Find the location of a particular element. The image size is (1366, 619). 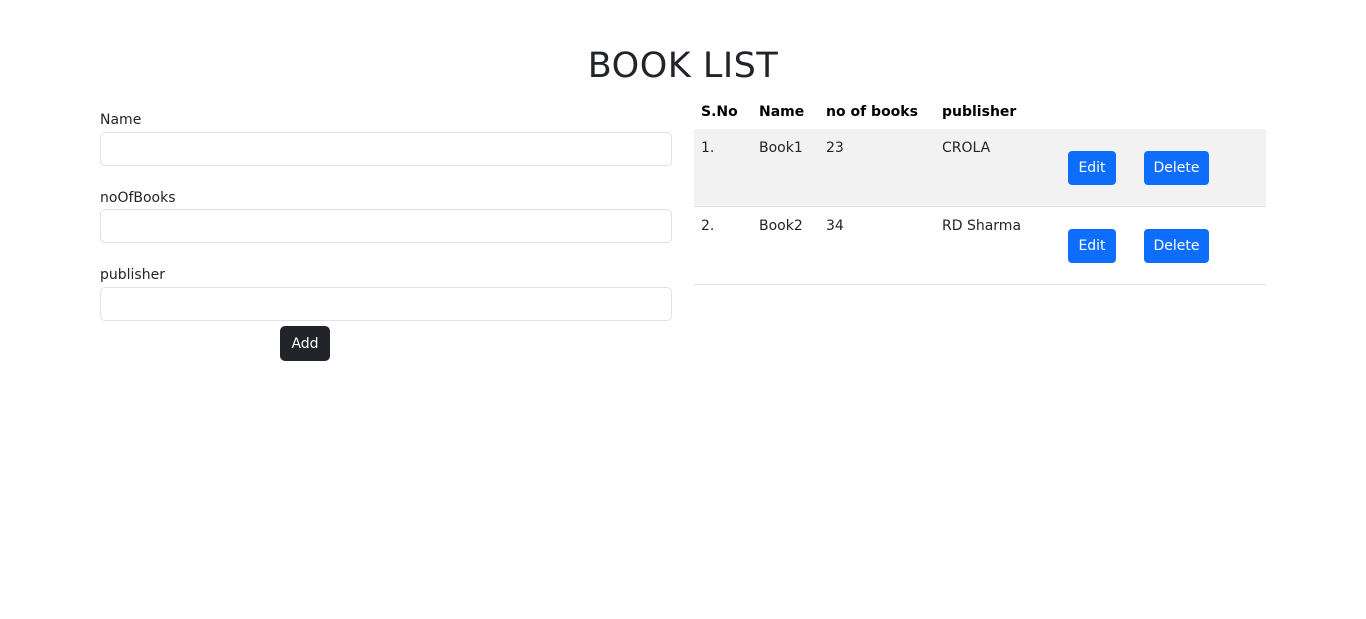

table-row: 1. Book1 23 CROLA Edit Delete is located at coordinates (980, 168).